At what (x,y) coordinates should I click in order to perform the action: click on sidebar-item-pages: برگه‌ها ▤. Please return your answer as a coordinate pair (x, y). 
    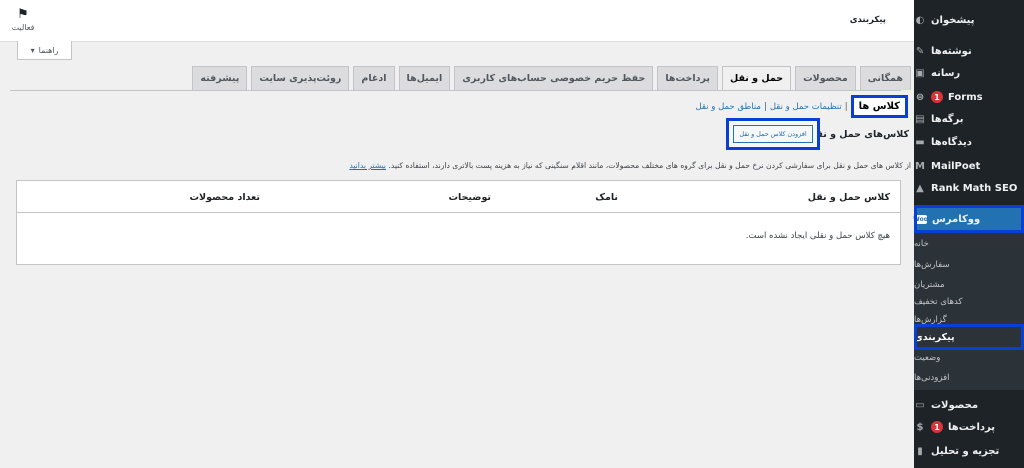
    Looking at the image, I should click on (969, 119).